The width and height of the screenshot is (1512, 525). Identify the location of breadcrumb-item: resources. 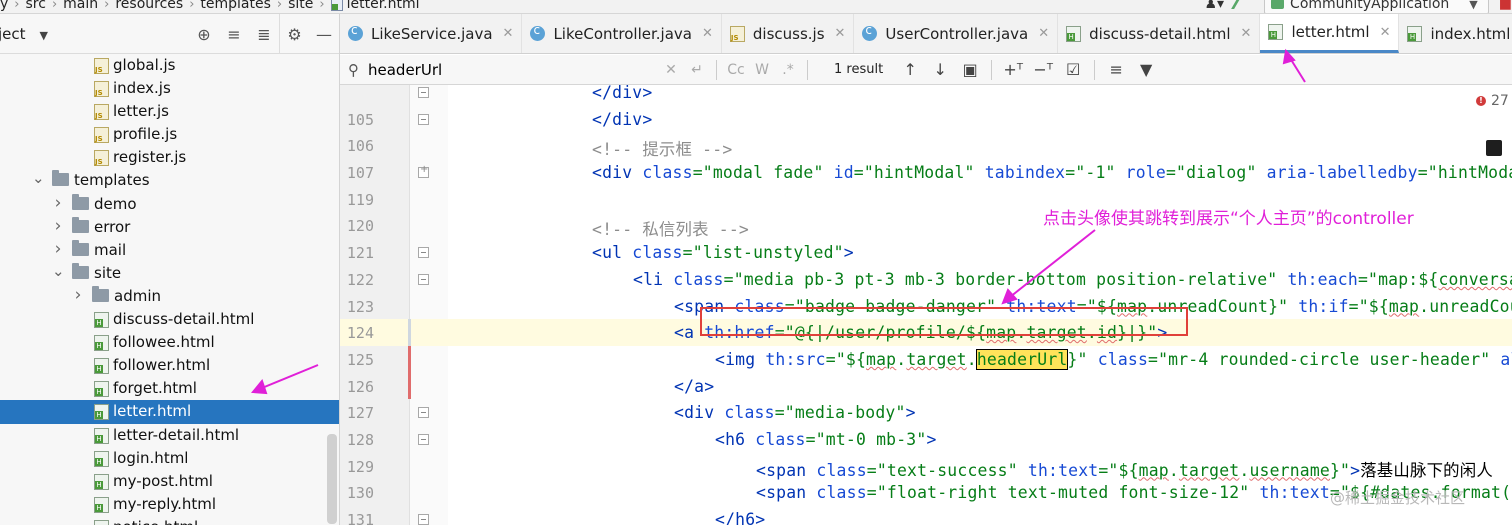
(149, 6).